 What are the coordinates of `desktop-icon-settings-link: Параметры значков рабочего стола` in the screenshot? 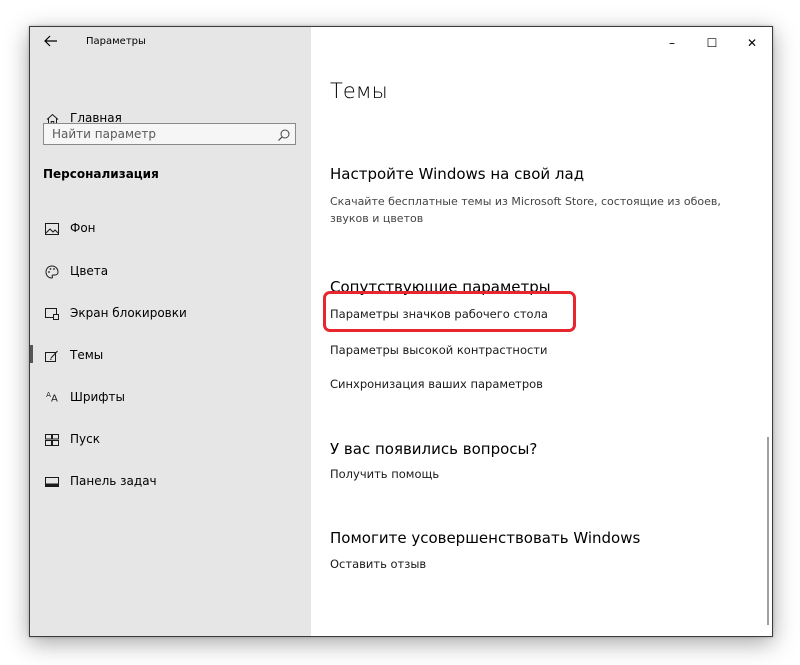 It's located at (439, 314).